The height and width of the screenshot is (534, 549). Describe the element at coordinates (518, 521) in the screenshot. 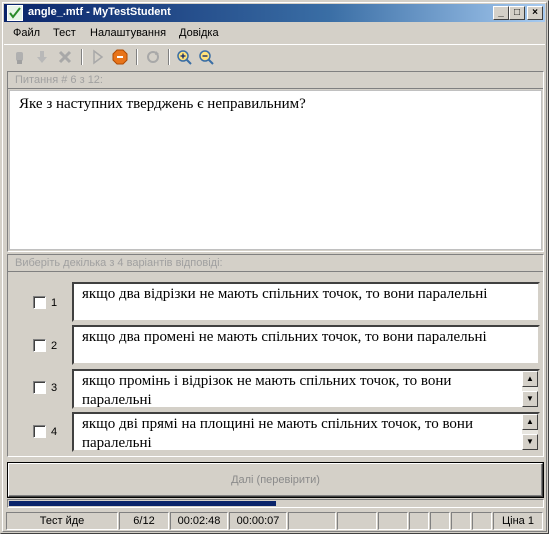

I see `status-price: Ціна 1` at that location.